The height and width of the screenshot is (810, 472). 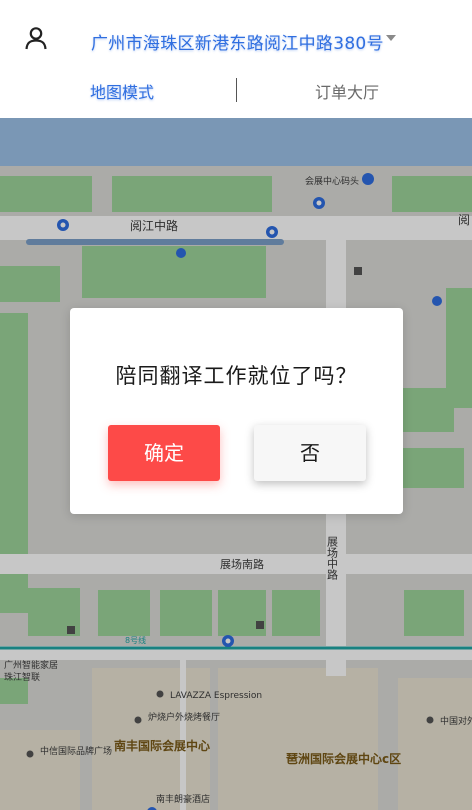 What do you see at coordinates (347, 91) in the screenshot?
I see `tab-order-hall: 订单大厅` at bounding box center [347, 91].